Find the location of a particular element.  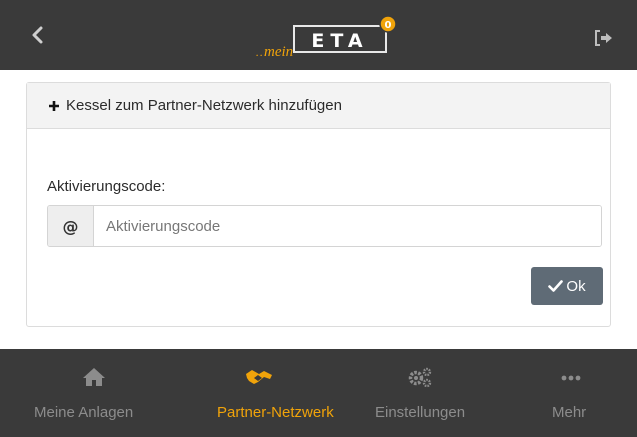

ellipsis-icon is located at coordinates (571, 378).